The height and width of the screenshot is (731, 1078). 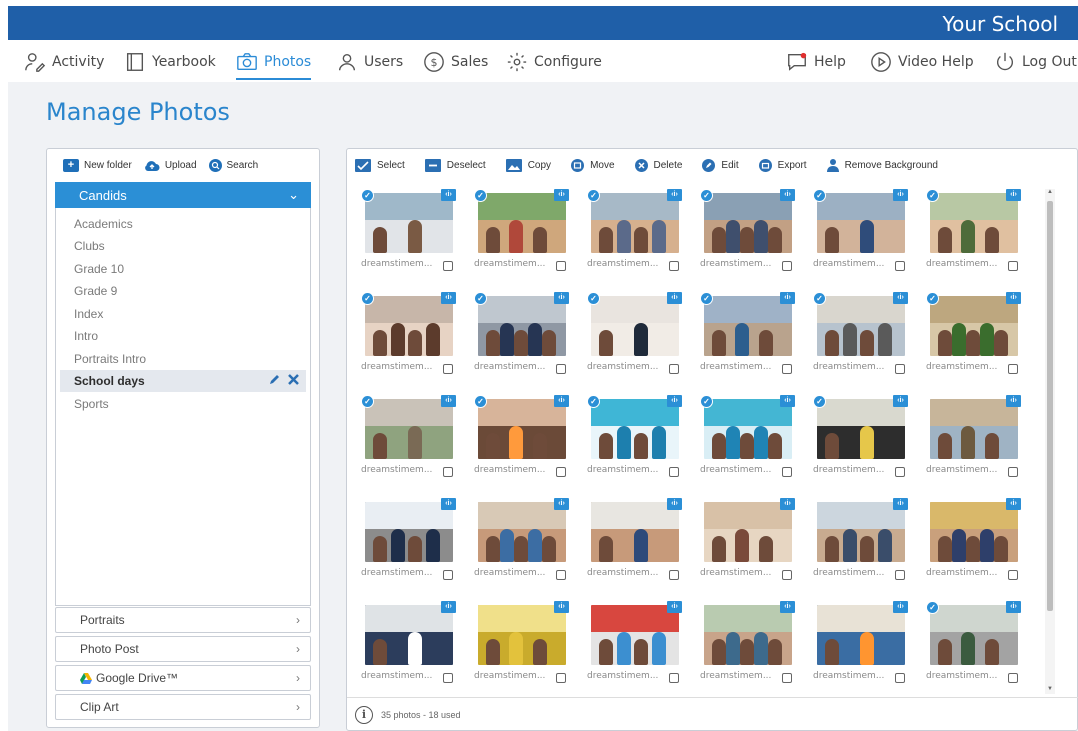 What do you see at coordinates (183, 707) in the screenshot?
I see `folder-group-clip-art: Clip Art ›` at bounding box center [183, 707].